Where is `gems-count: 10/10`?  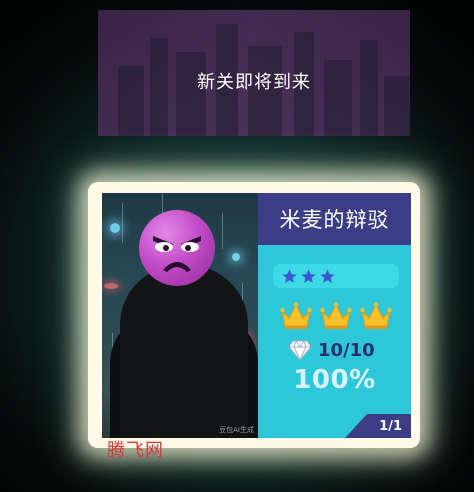
gems-count: 10/10 is located at coordinates (346, 350).